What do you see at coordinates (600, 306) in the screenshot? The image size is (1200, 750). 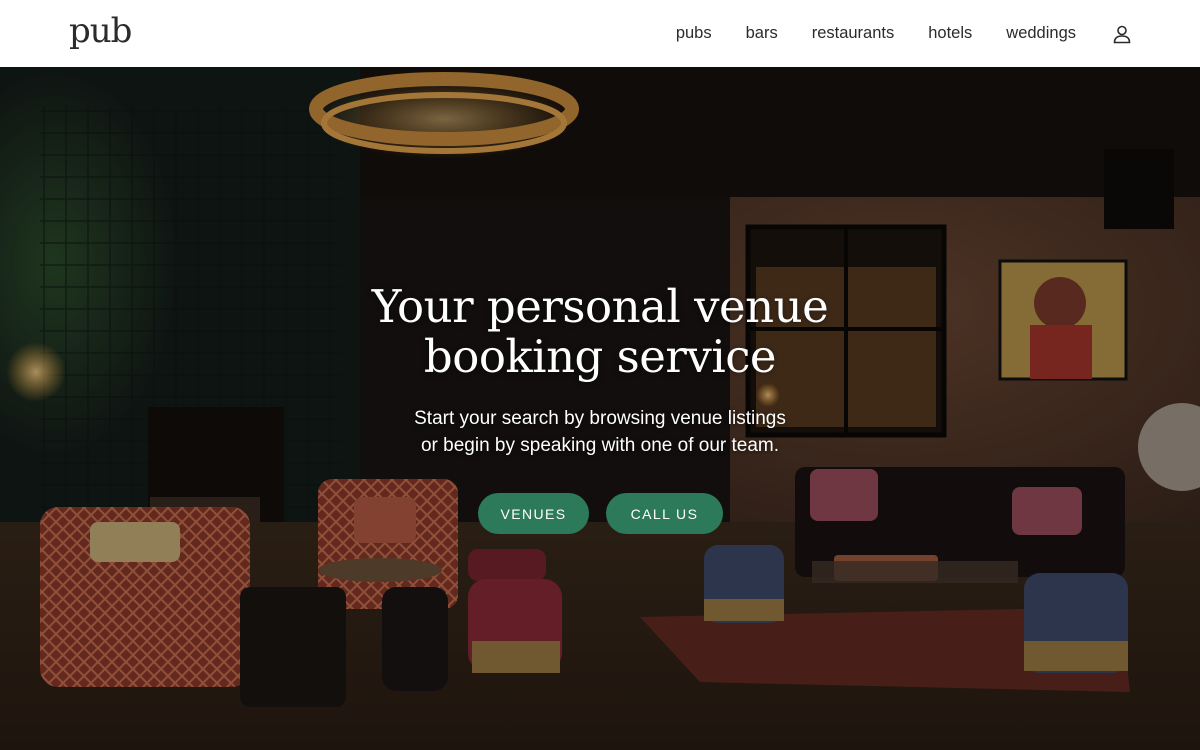 I see `hero-title-line-1: Your personal venue` at bounding box center [600, 306].